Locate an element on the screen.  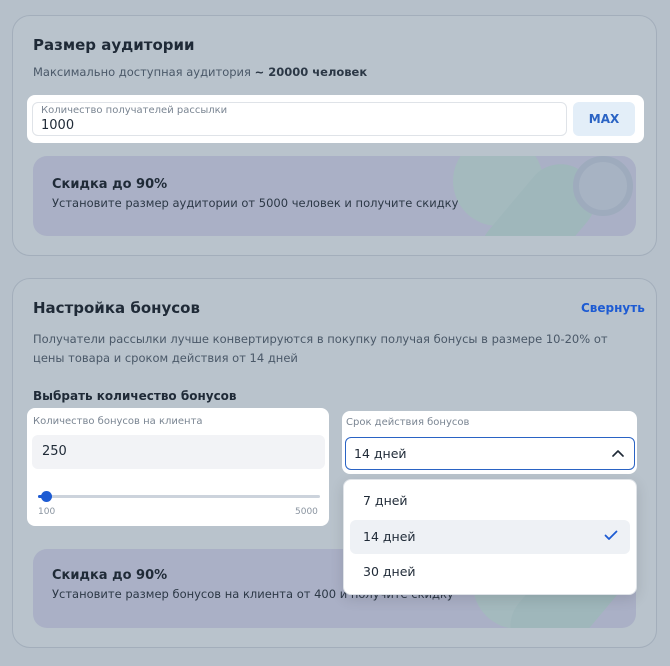
audience-title: Размер аудитории is located at coordinates (114, 45).